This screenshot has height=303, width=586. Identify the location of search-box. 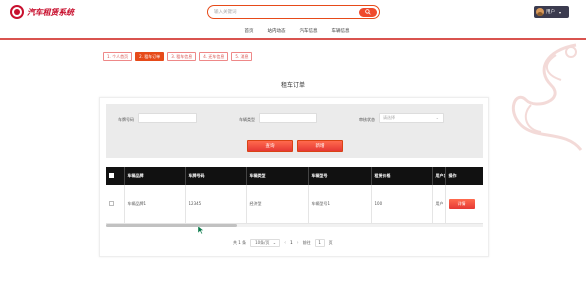
(293, 12).